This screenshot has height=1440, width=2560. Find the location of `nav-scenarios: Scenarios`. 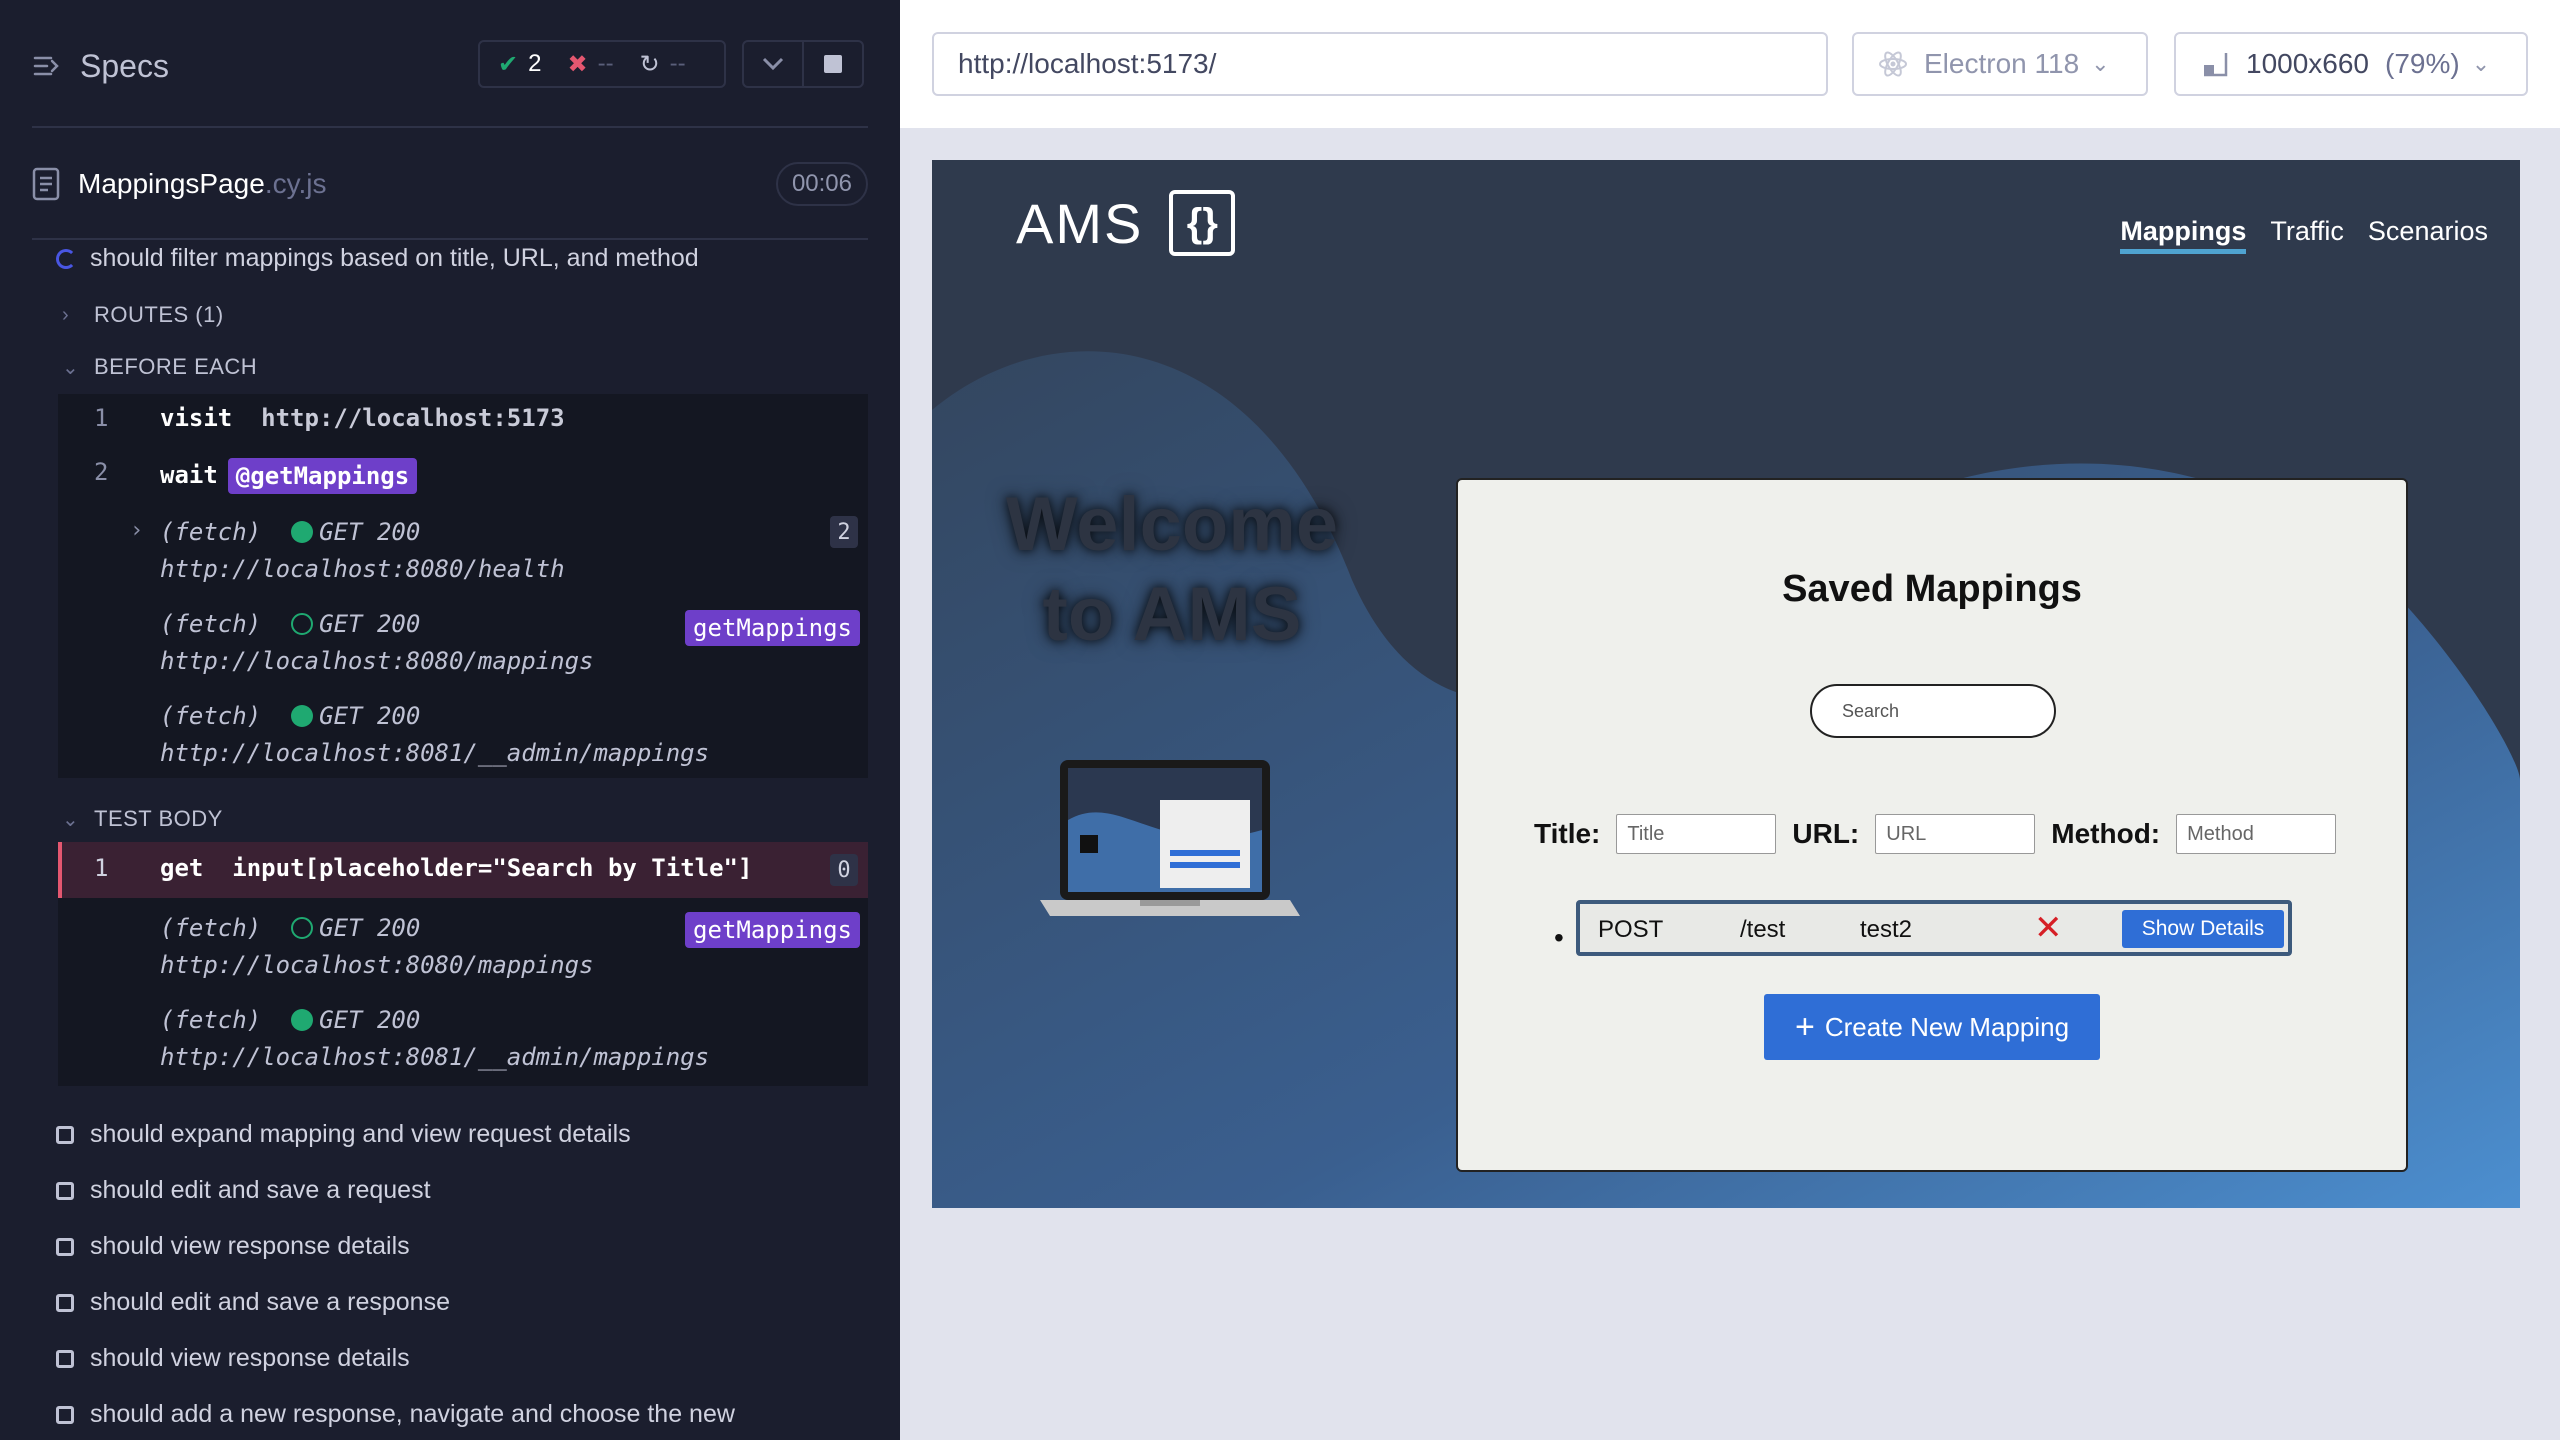

nav-scenarios: Scenarios is located at coordinates (2428, 235).